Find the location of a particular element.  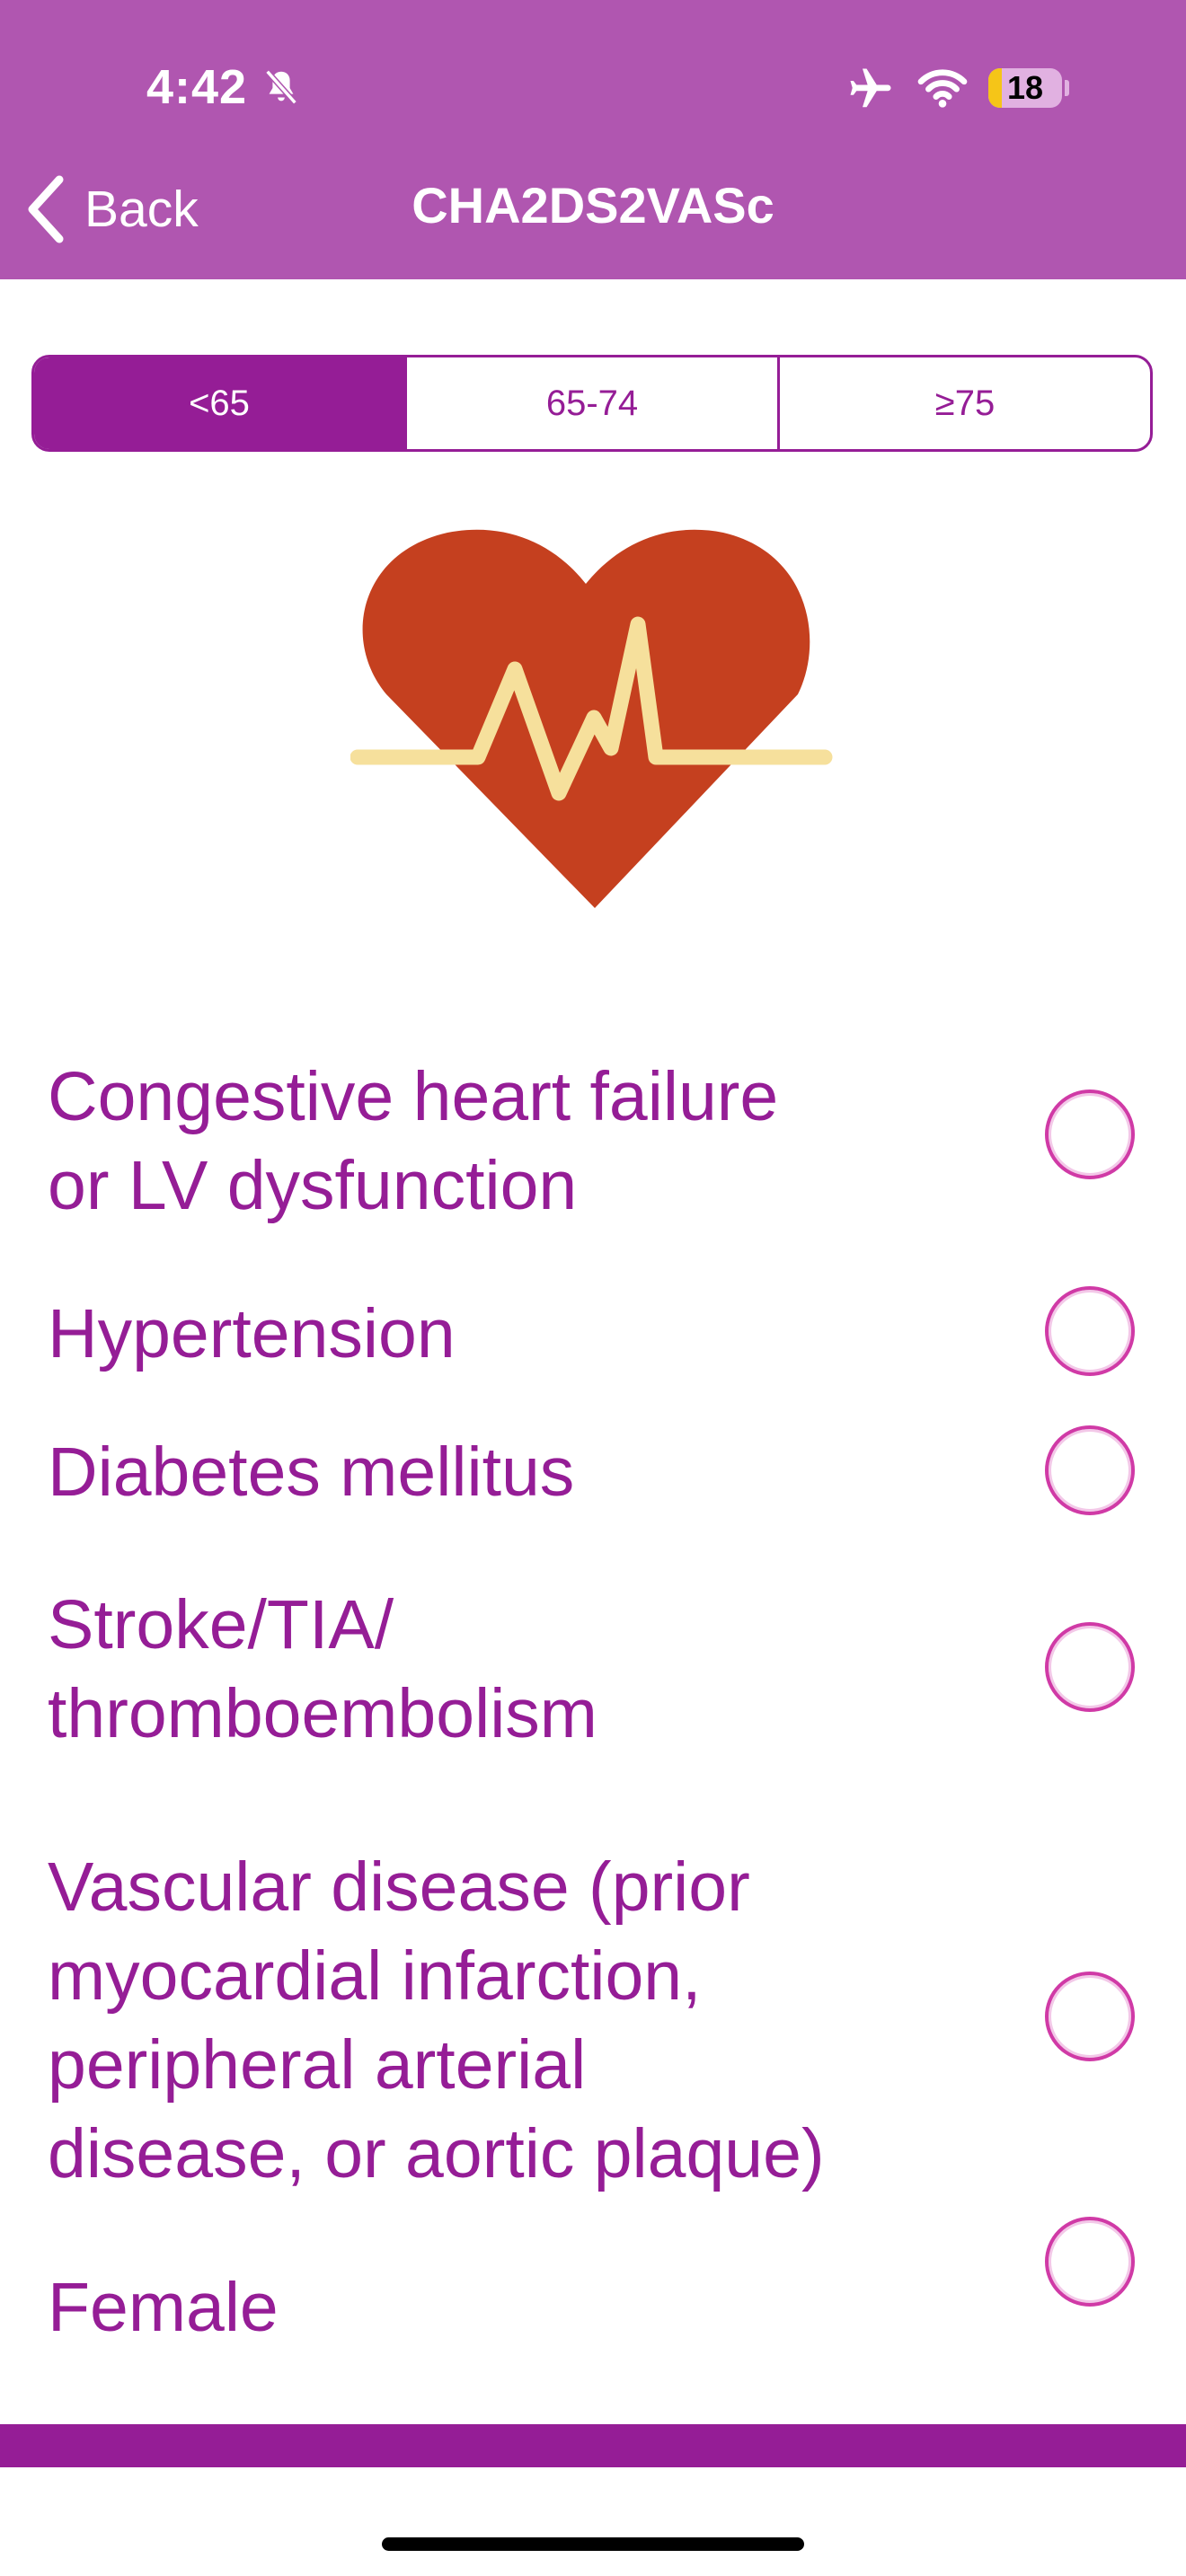

criterion-label-line: Female is located at coordinates (163, 2307).